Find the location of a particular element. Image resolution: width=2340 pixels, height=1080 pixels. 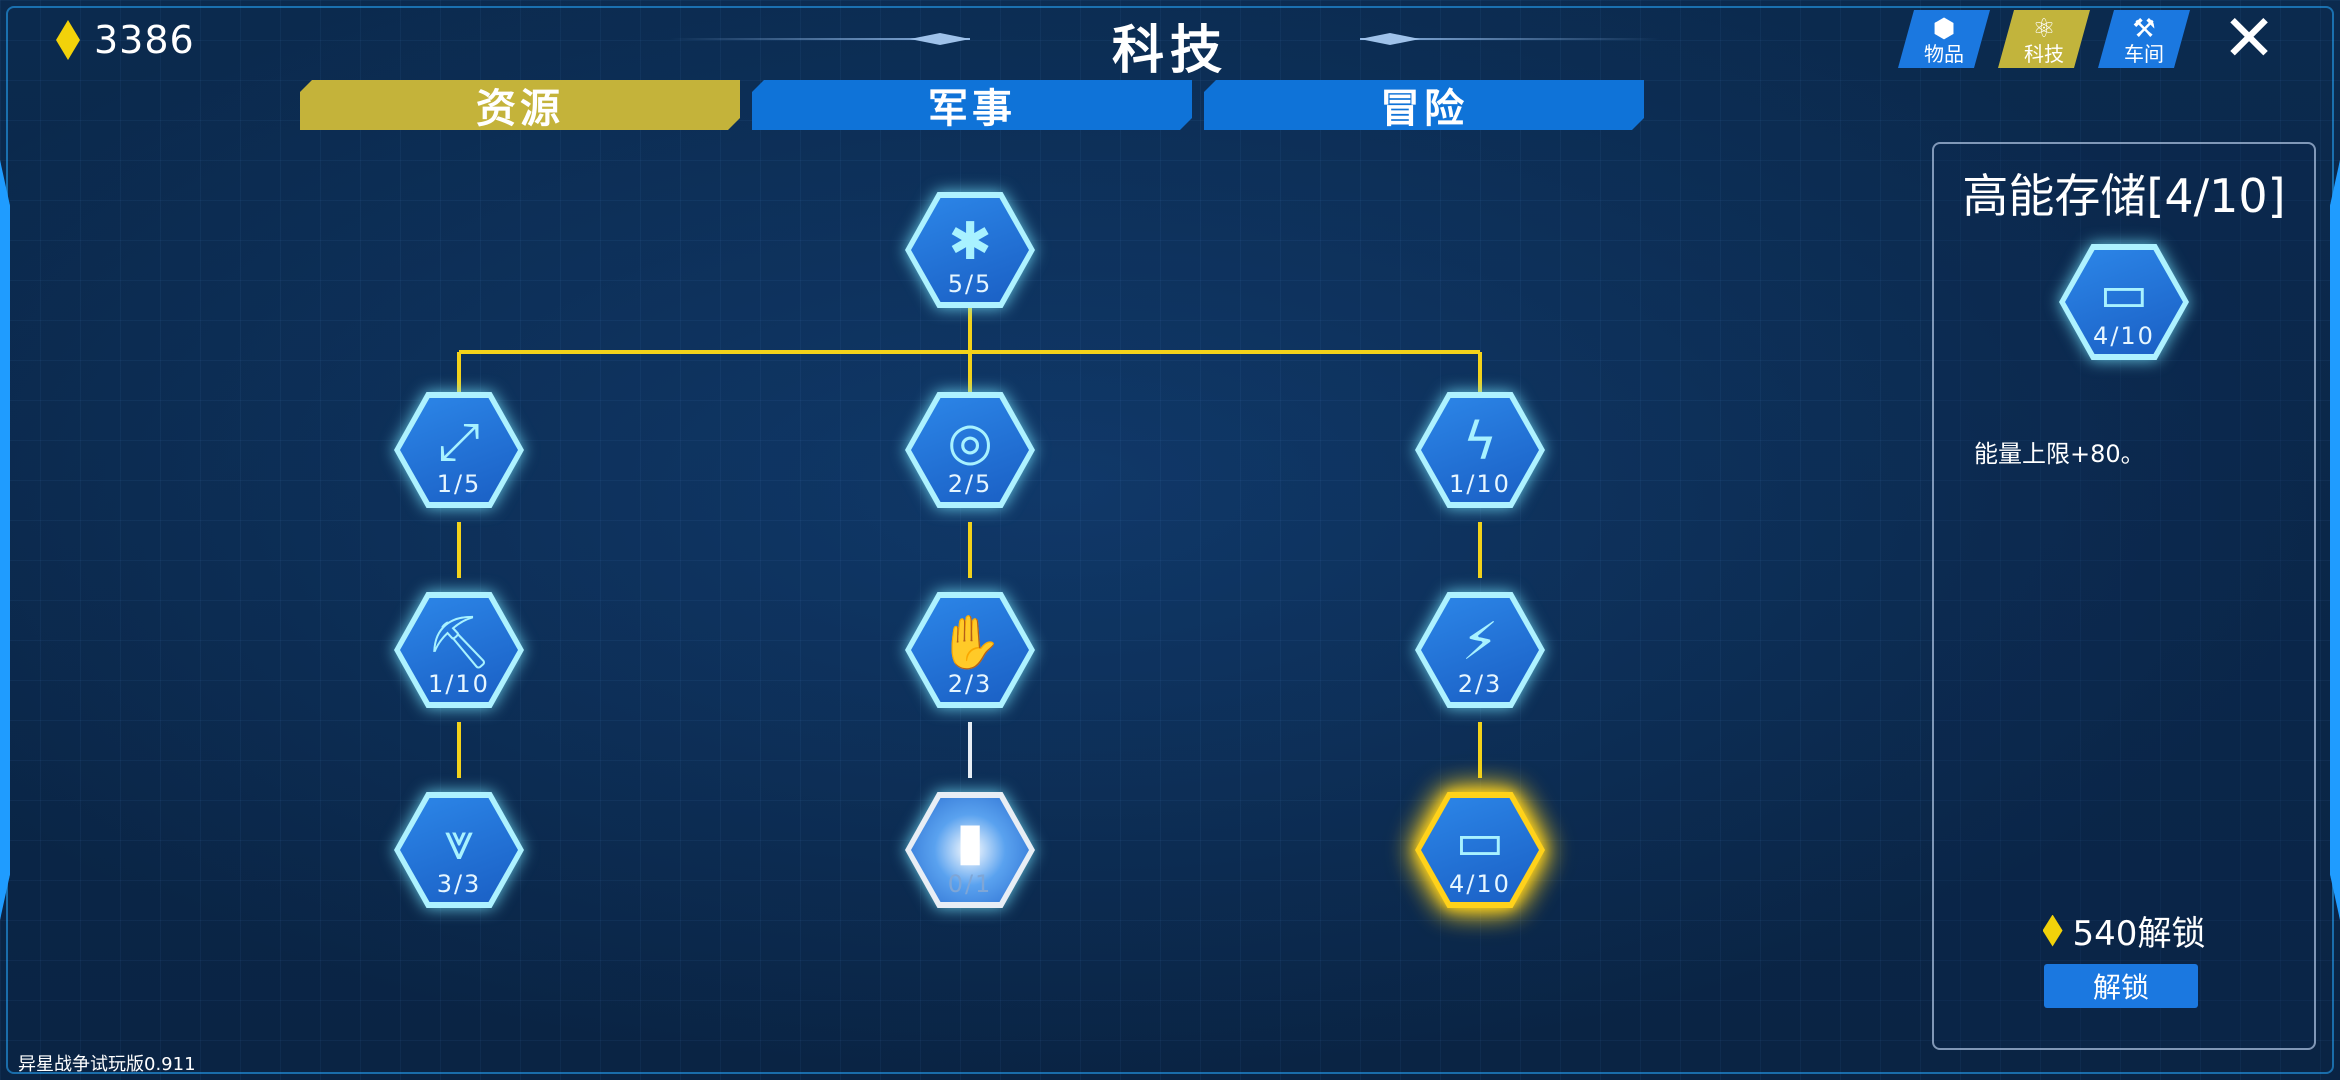

node-level: 4/10 is located at coordinates (1480, 884).